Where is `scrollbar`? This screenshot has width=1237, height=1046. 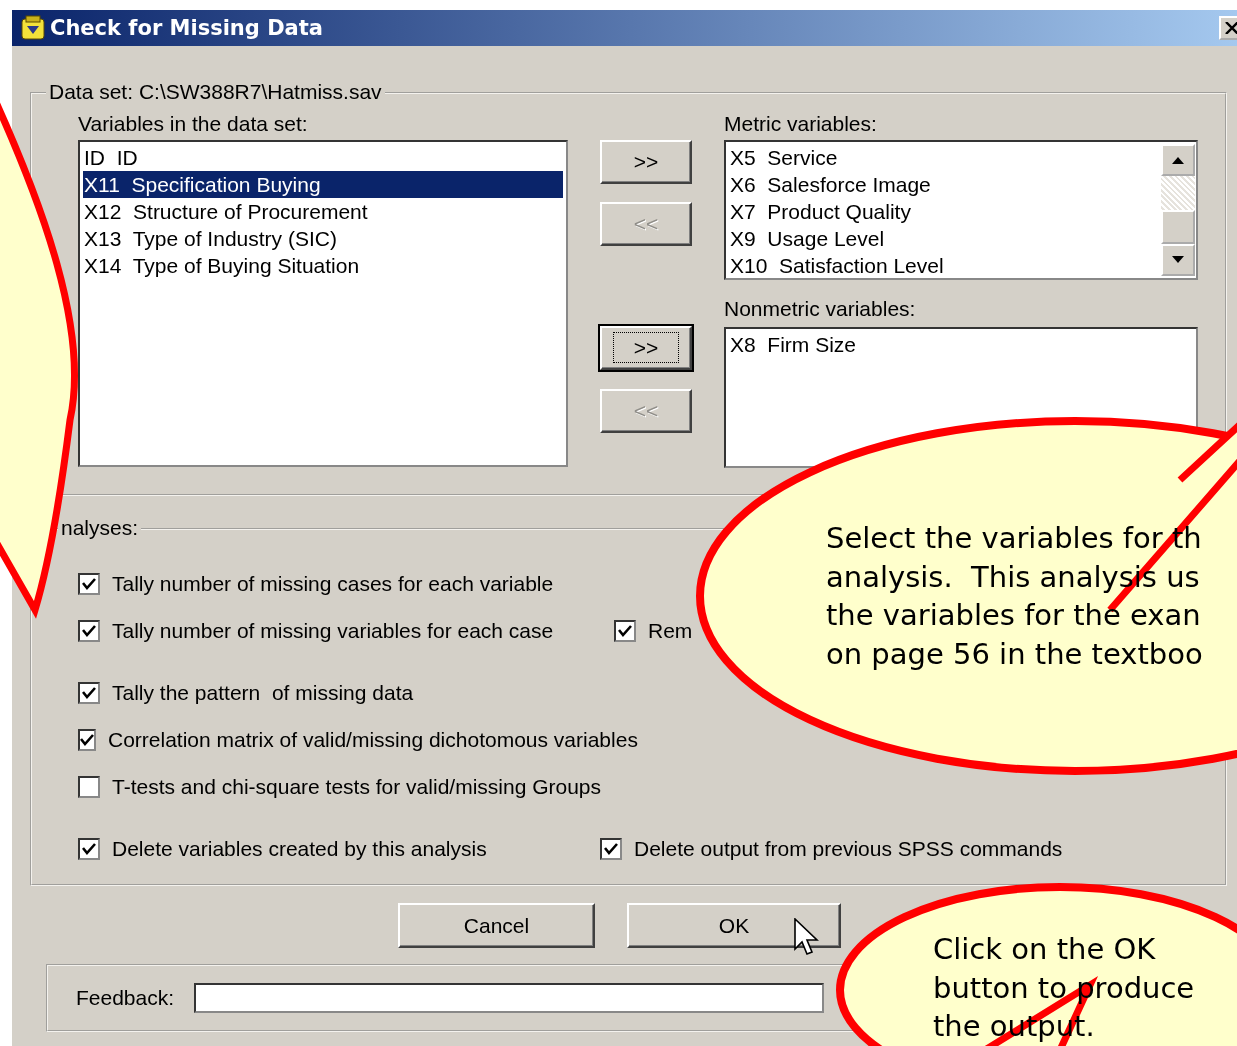
scrollbar is located at coordinates (1178, 210).